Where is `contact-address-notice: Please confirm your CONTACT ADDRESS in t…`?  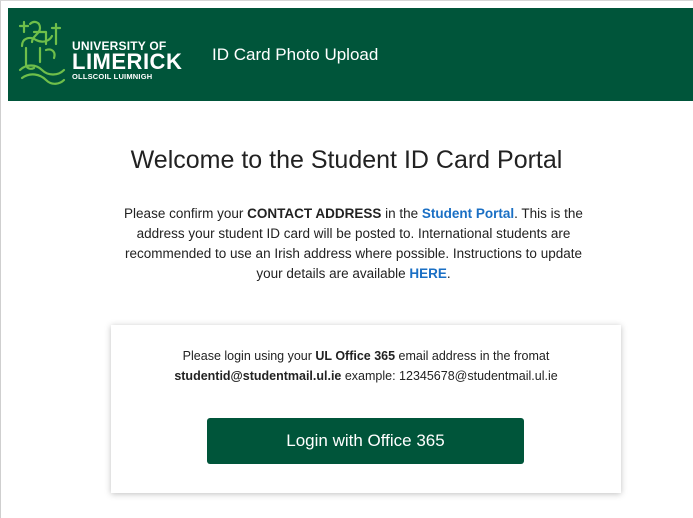
contact-address-notice: Please confirm your CONTACT ADDRESS in t… is located at coordinates (353, 244).